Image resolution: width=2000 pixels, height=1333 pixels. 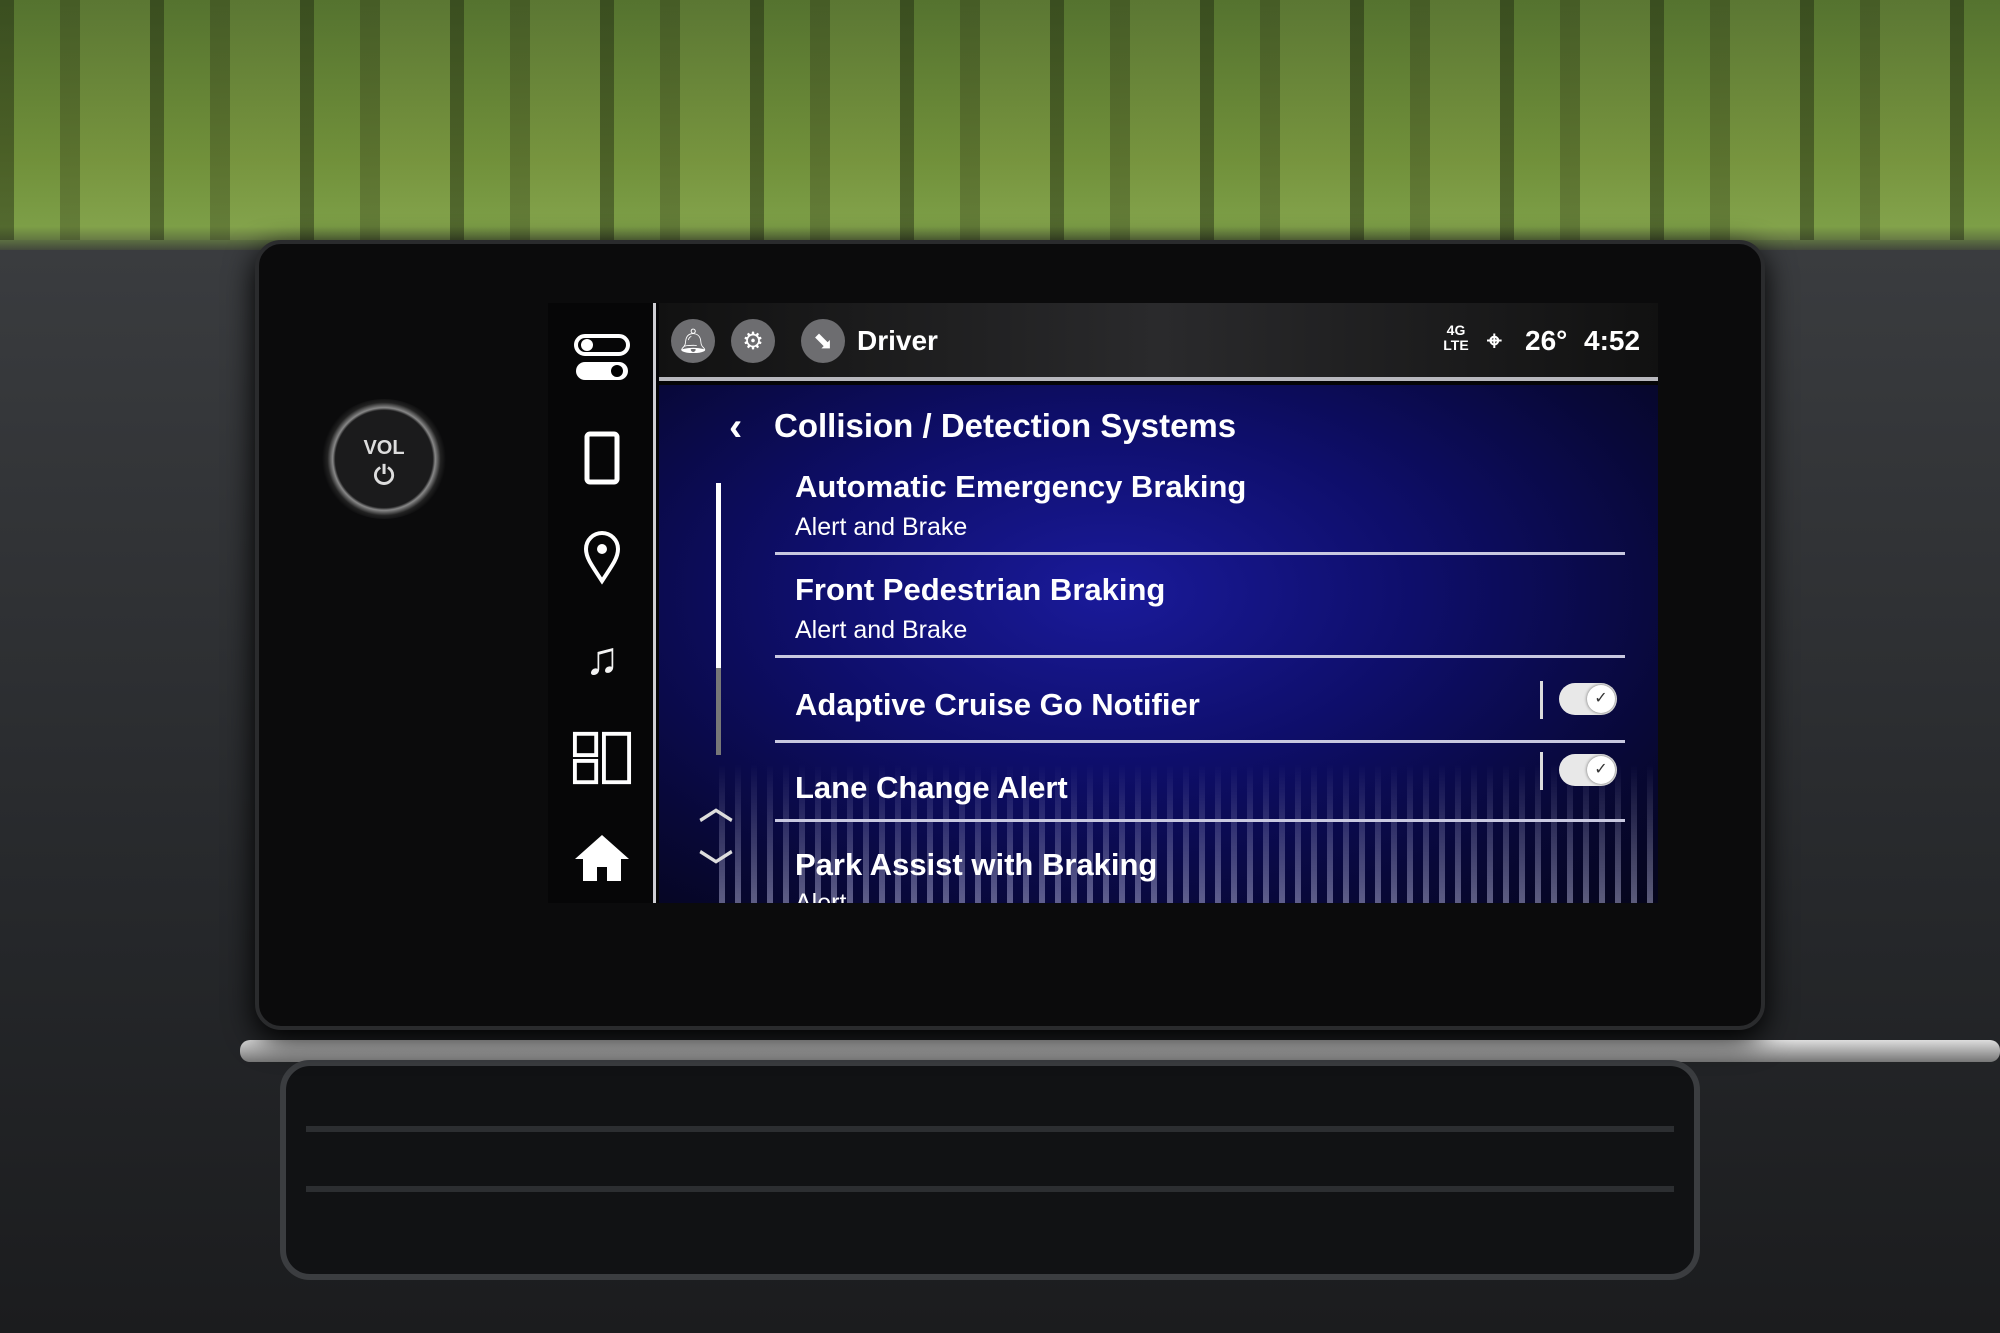 I want to click on setting-title: Lane Change Alert, so click(x=931, y=787).